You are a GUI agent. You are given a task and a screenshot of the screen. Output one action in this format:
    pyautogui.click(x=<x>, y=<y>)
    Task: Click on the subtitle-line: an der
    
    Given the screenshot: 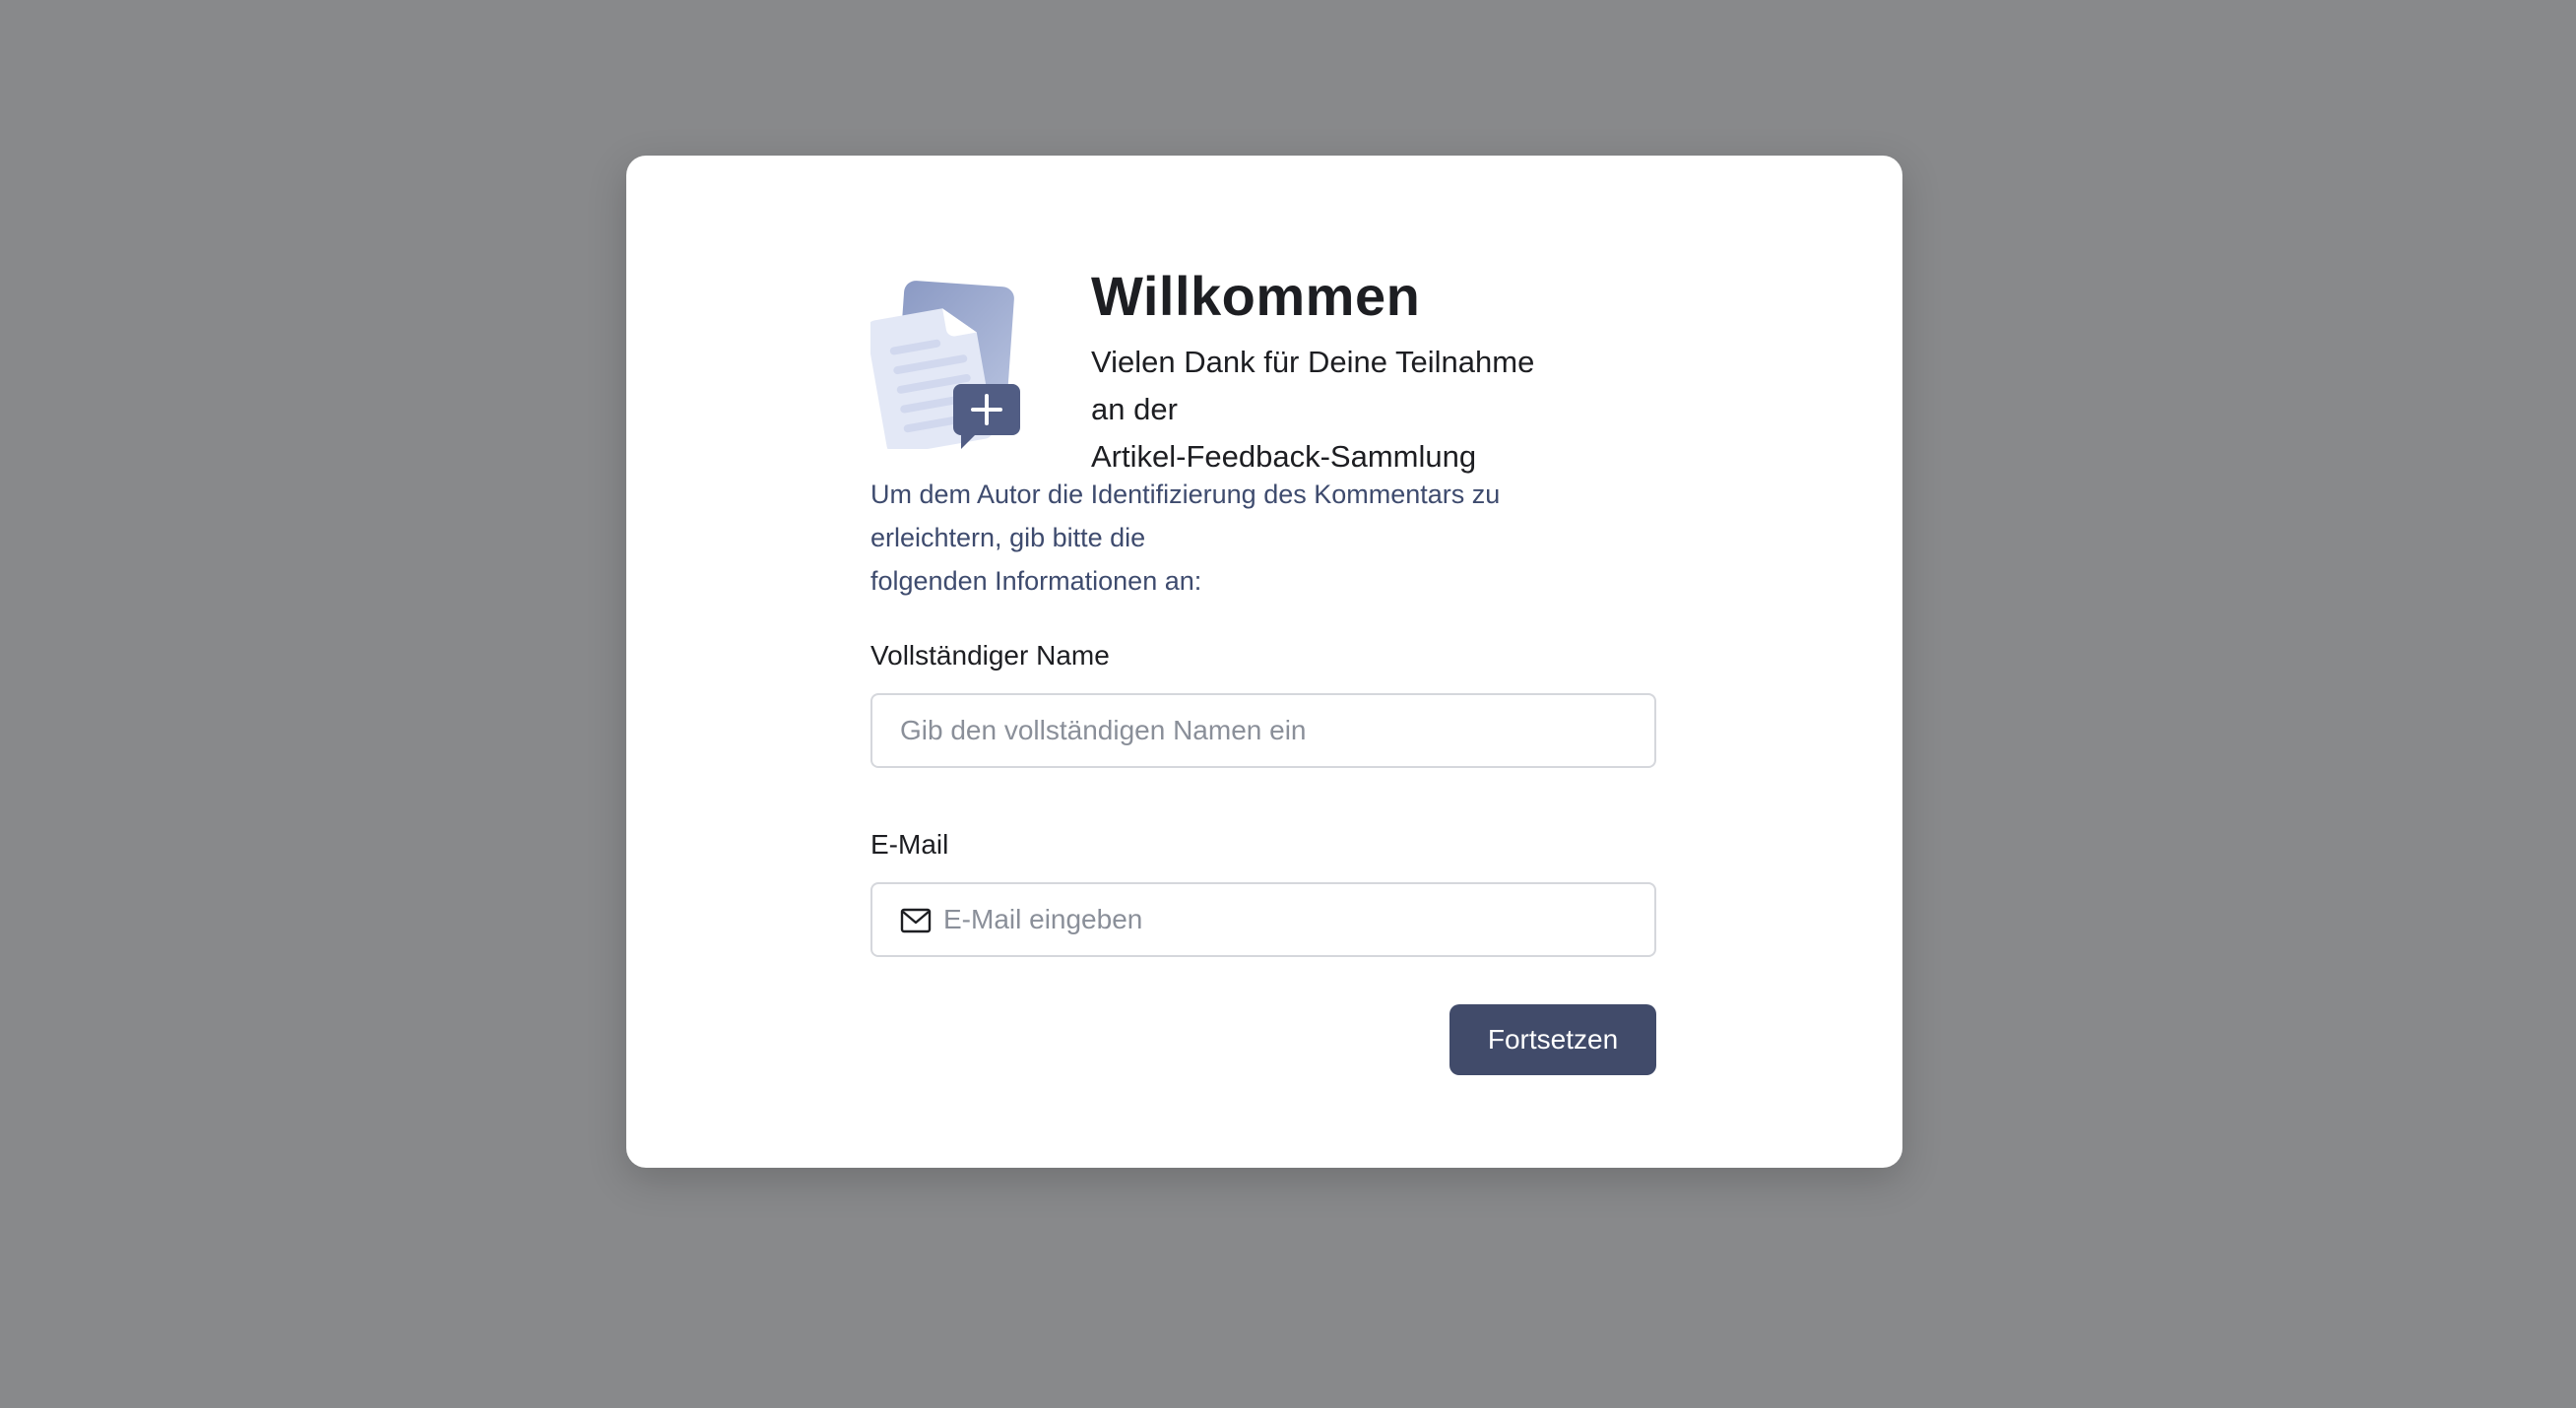 What is the action you would take?
    pyautogui.click(x=1134, y=409)
    